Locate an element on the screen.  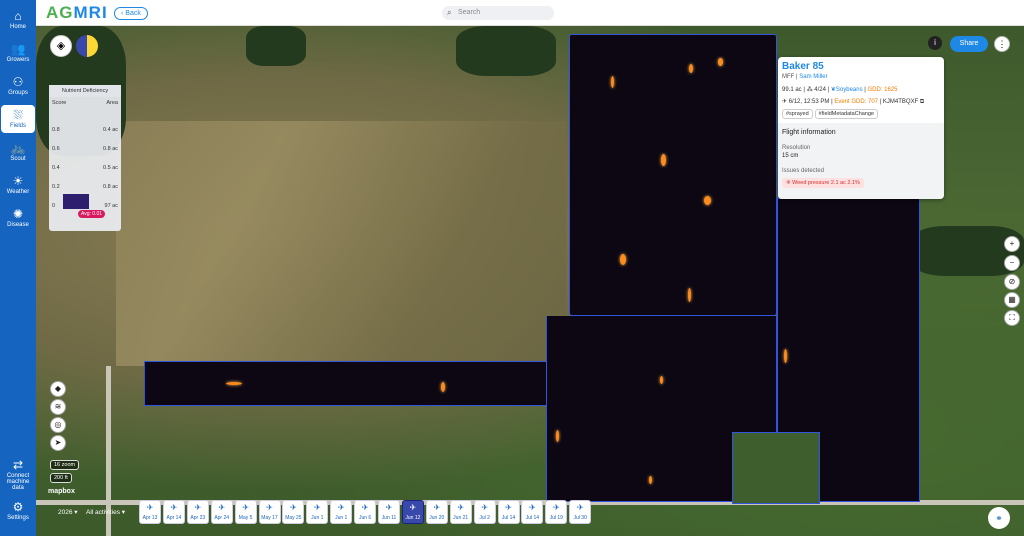
activity-filter-select: All activities ▾ is located at coordinates (105, 512).